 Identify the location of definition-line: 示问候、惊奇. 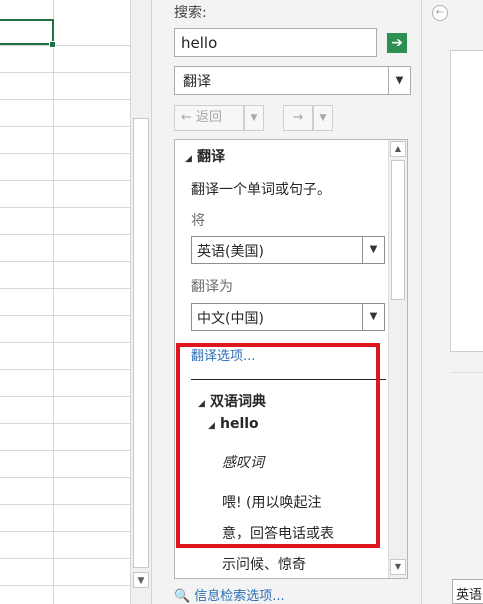
(264, 565).